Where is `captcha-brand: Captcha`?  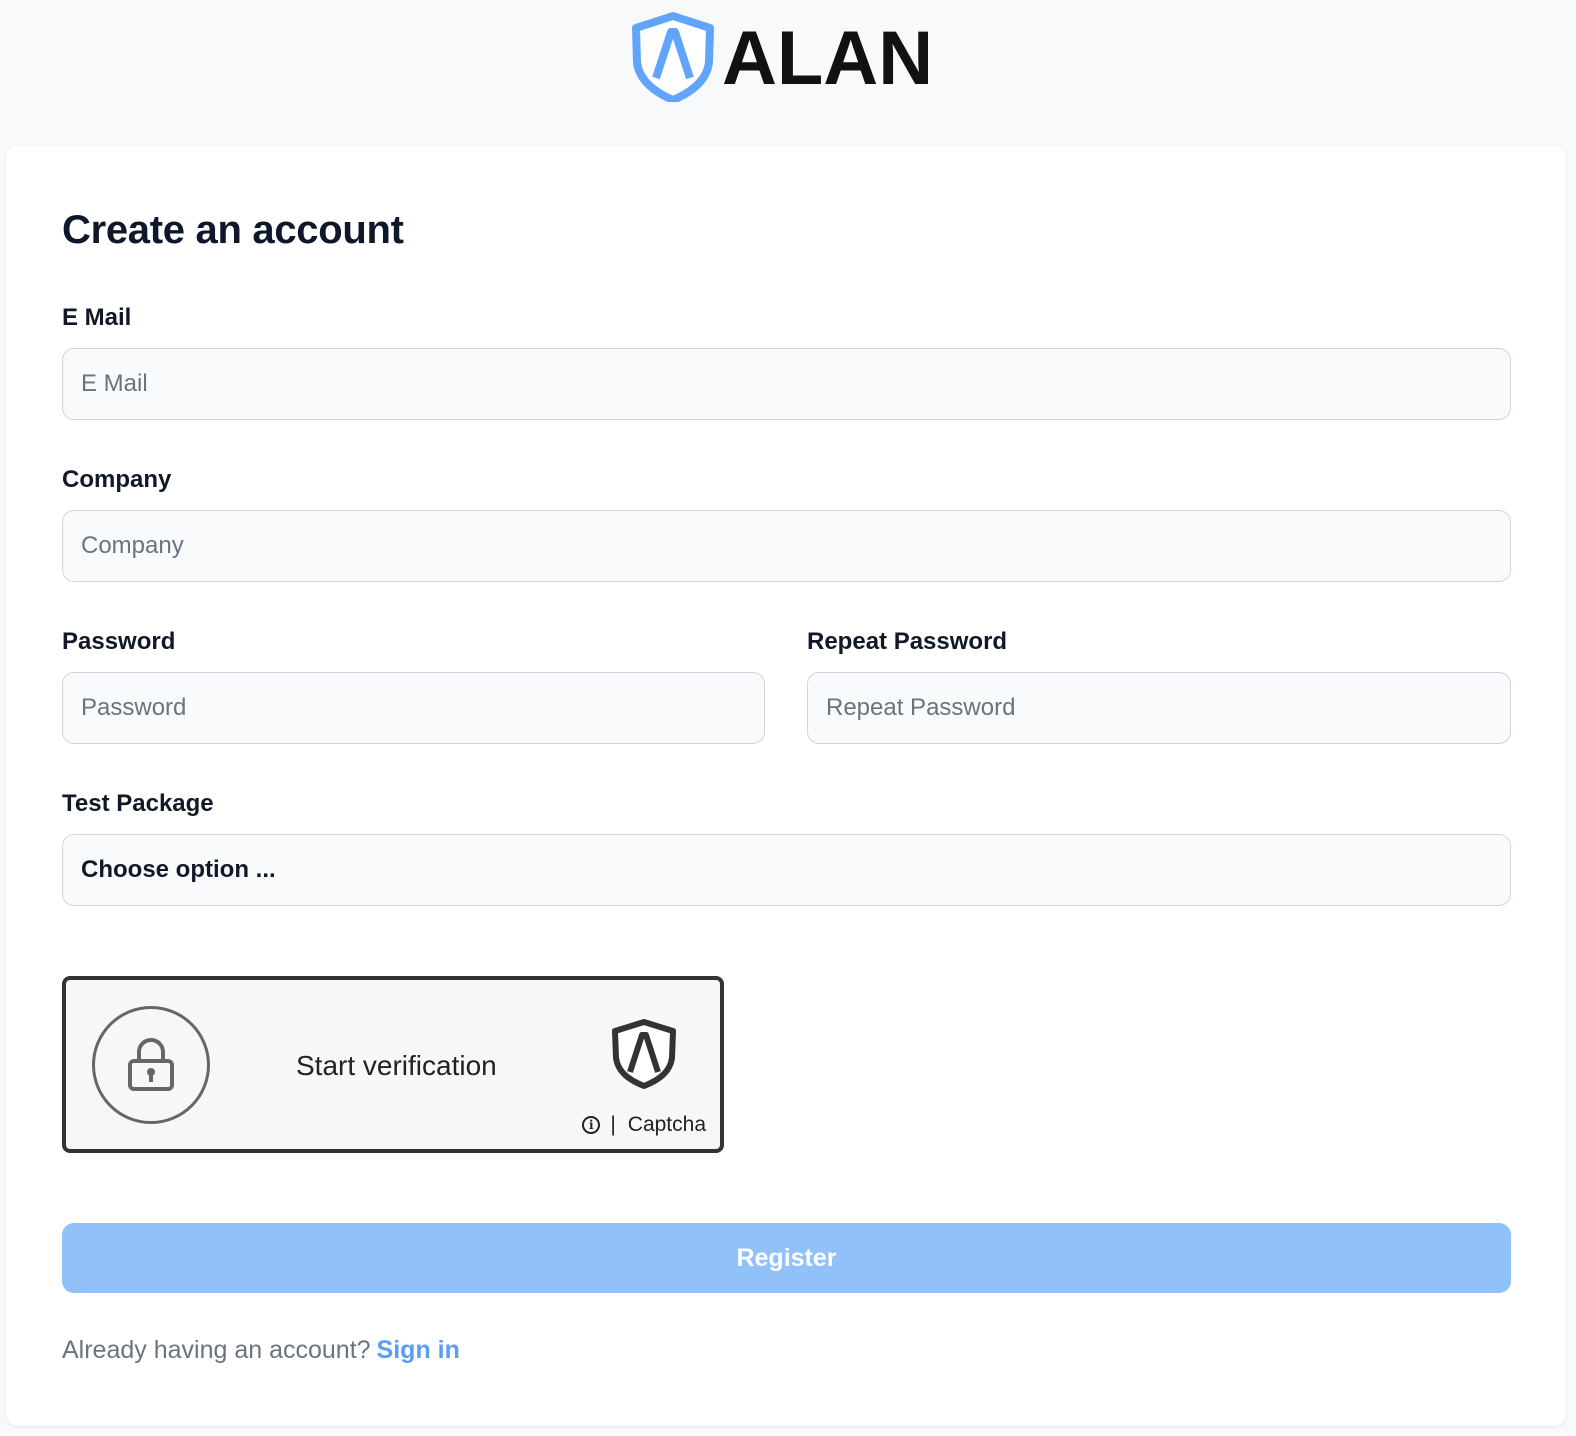
captcha-brand: Captcha is located at coordinates (666, 1124).